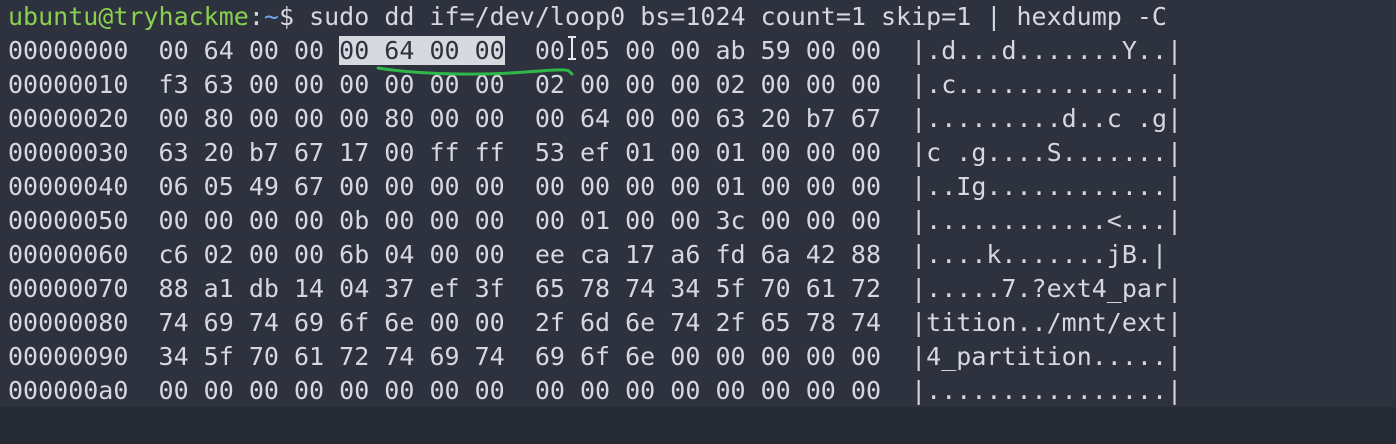 The width and height of the screenshot is (1396, 444). What do you see at coordinates (68, 322) in the screenshot?
I see `row-offset: 00000080` at bounding box center [68, 322].